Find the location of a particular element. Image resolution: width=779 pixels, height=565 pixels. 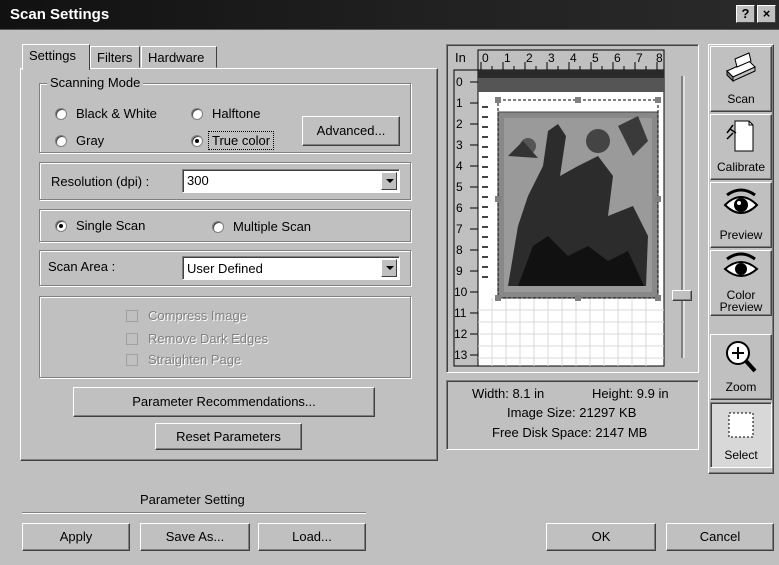

ruler-v-5: 5 is located at coordinates (459, 187).